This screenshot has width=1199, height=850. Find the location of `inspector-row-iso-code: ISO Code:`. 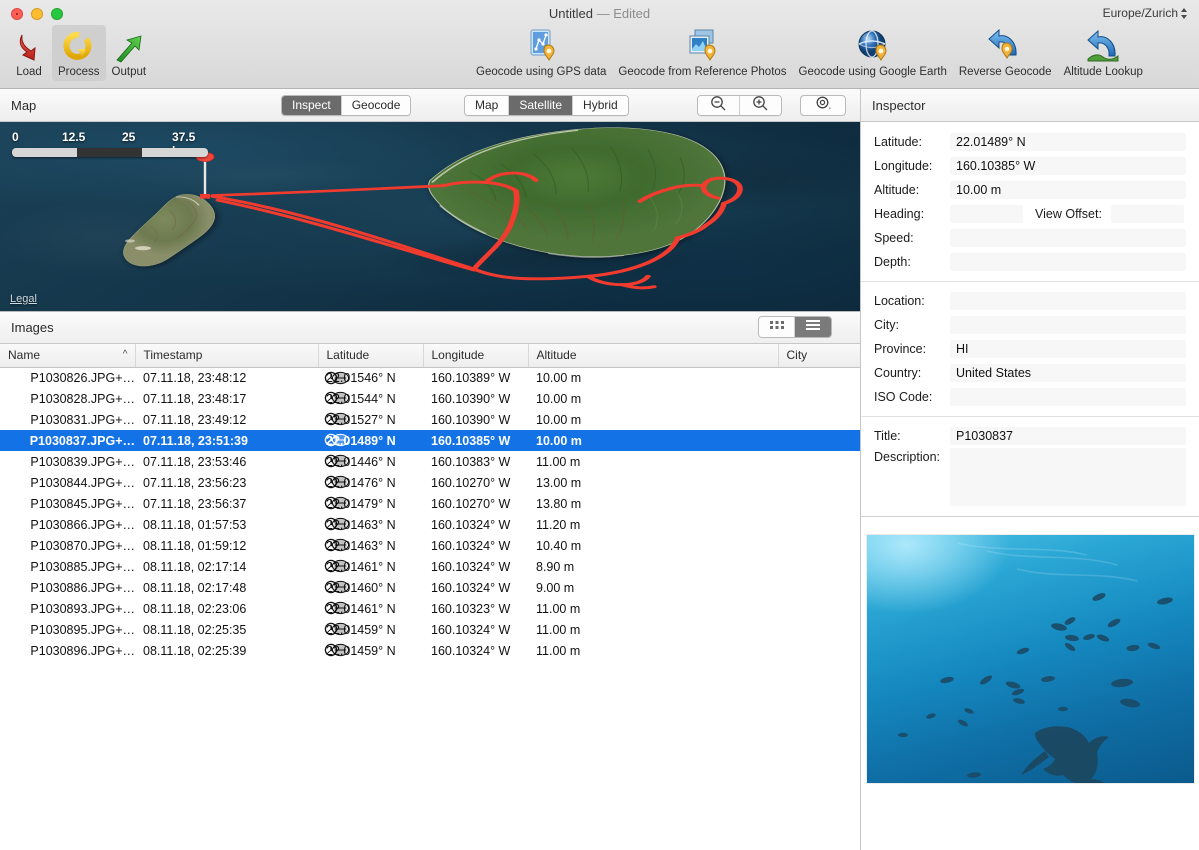

inspector-row-iso-code: ISO Code: is located at coordinates (1030, 397).